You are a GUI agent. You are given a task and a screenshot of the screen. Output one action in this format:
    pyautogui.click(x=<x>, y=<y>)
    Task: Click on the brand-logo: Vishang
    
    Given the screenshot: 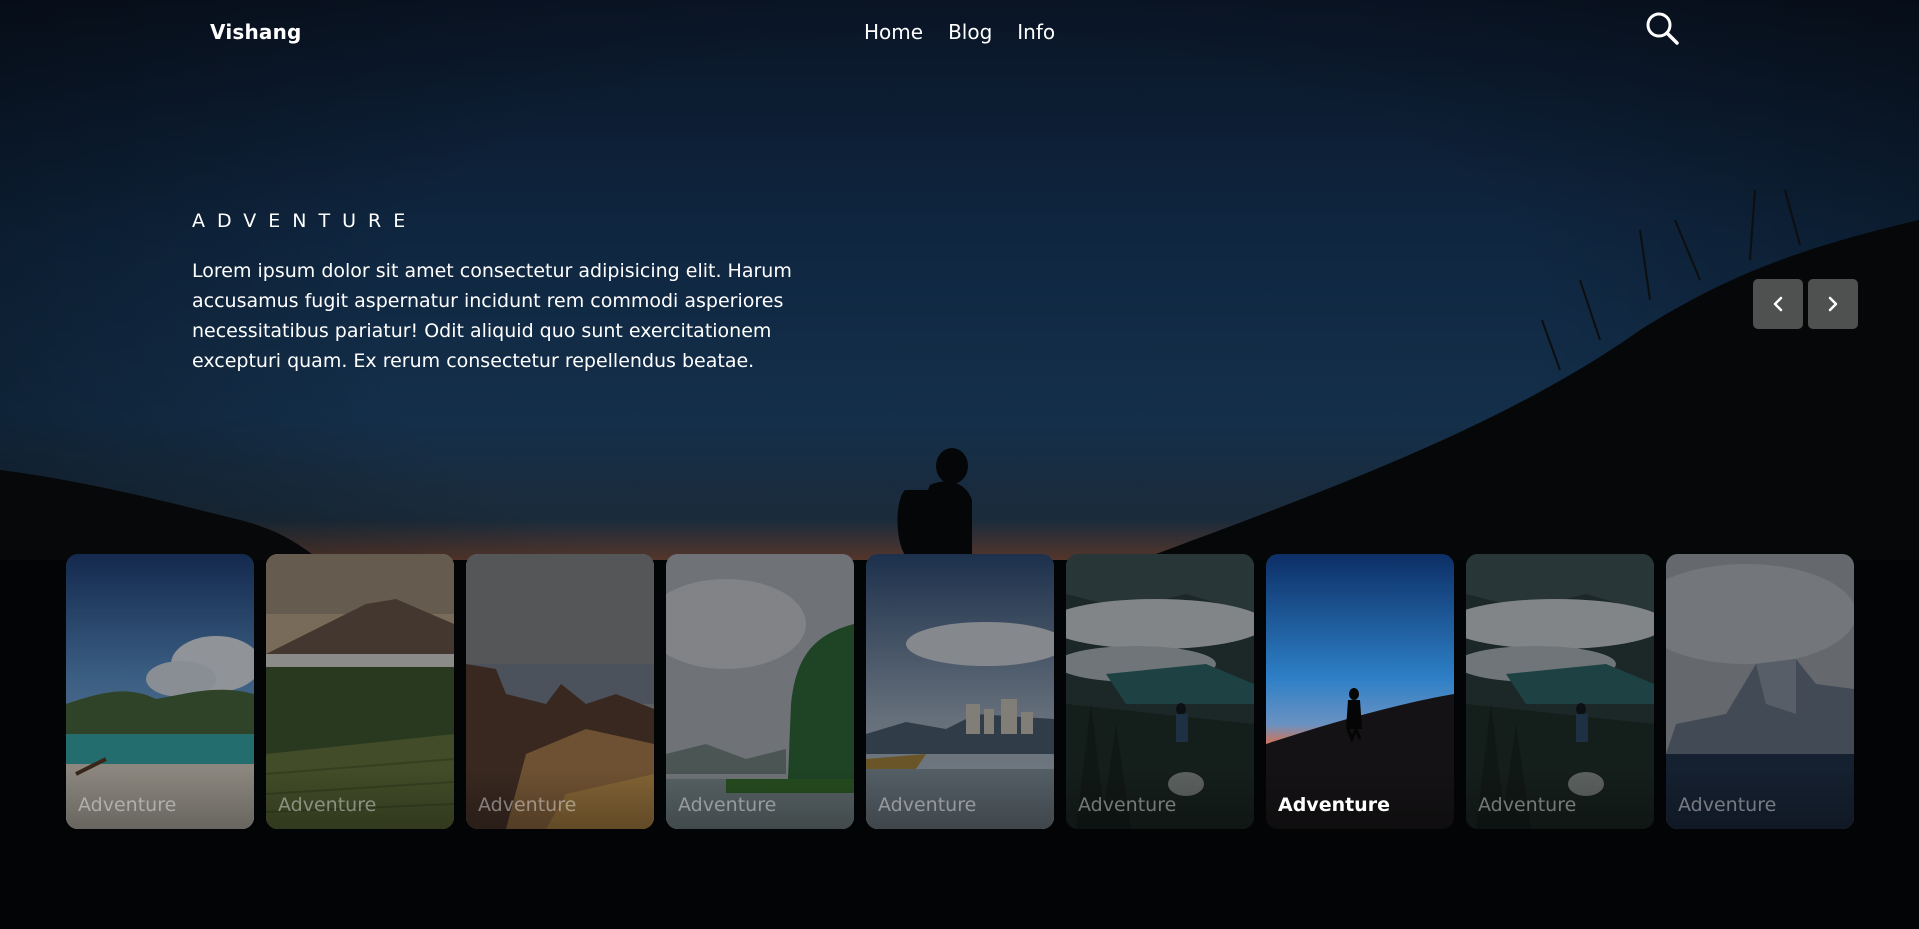 What is the action you would take?
    pyautogui.click(x=256, y=32)
    